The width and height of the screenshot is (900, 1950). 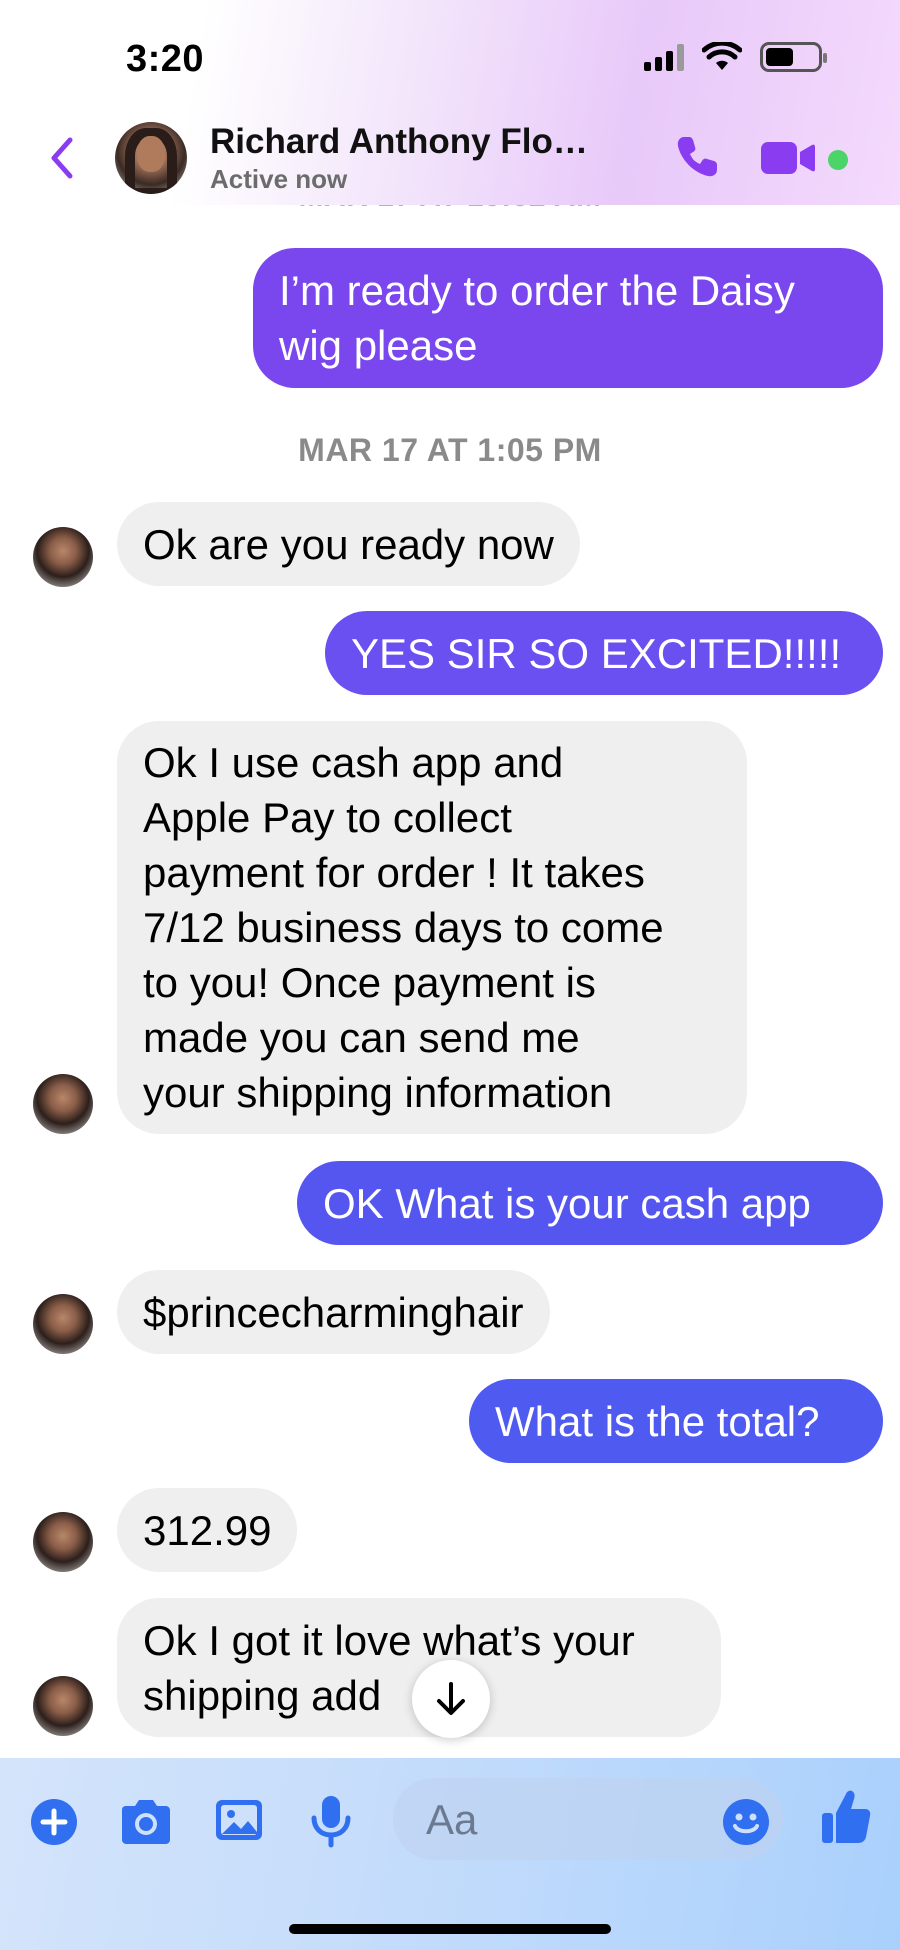 I want to click on image-icon, so click(x=239, y=1820).